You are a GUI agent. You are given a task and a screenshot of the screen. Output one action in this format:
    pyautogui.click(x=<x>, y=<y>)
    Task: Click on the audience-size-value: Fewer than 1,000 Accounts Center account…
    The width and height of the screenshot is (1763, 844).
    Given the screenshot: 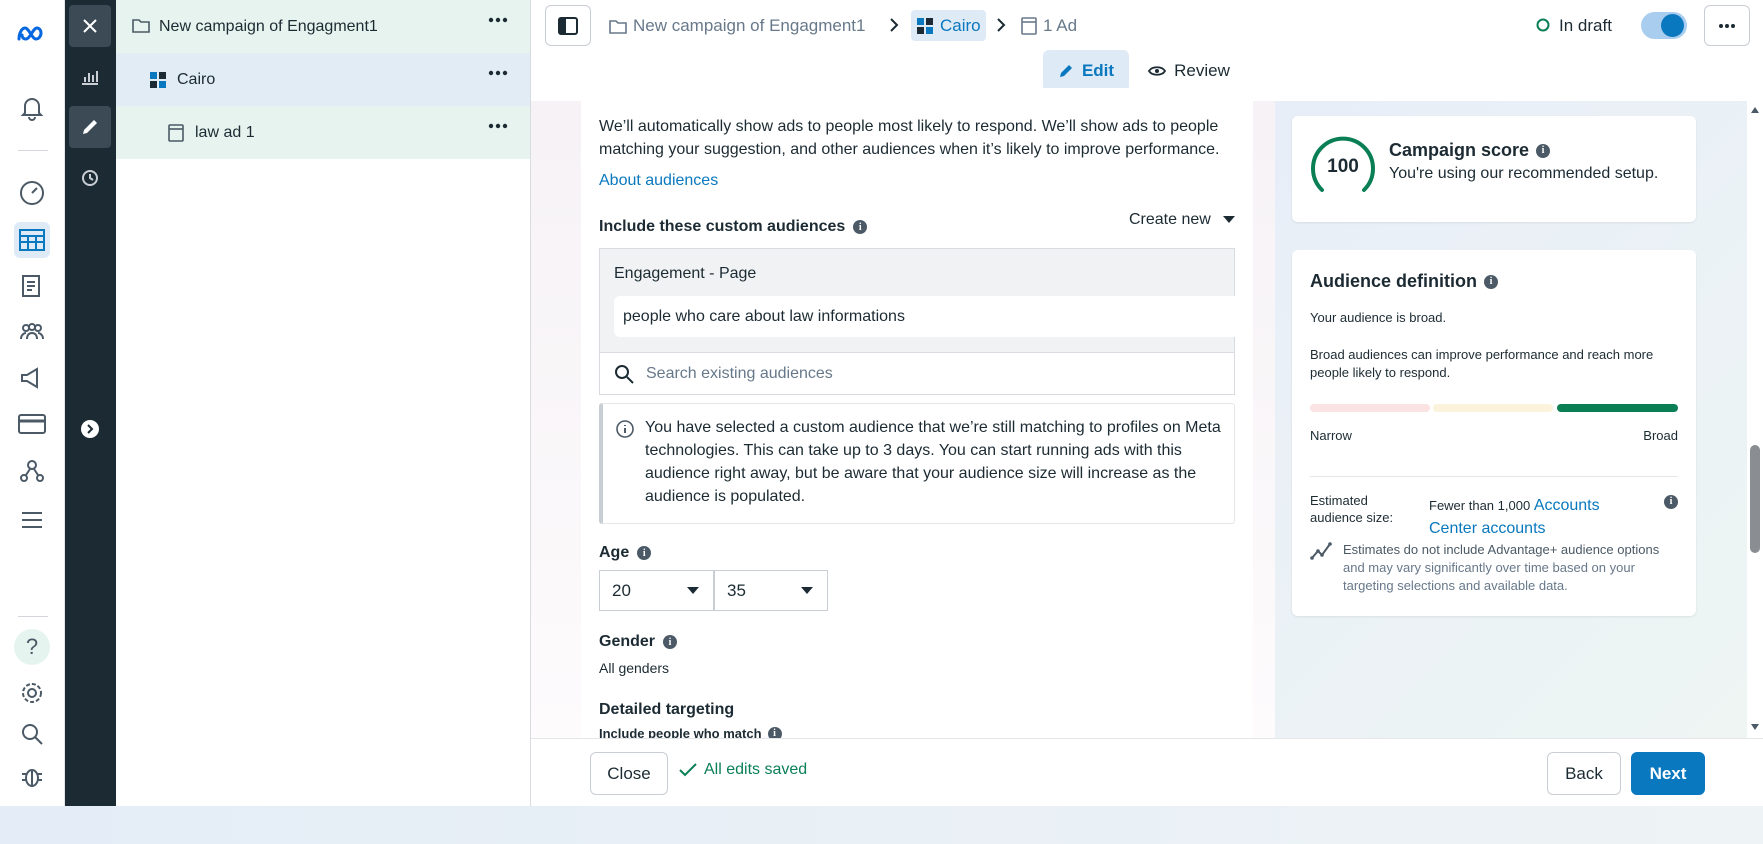 What is the action you would take?
    pyautogui.click(x=1514, y=517)
    